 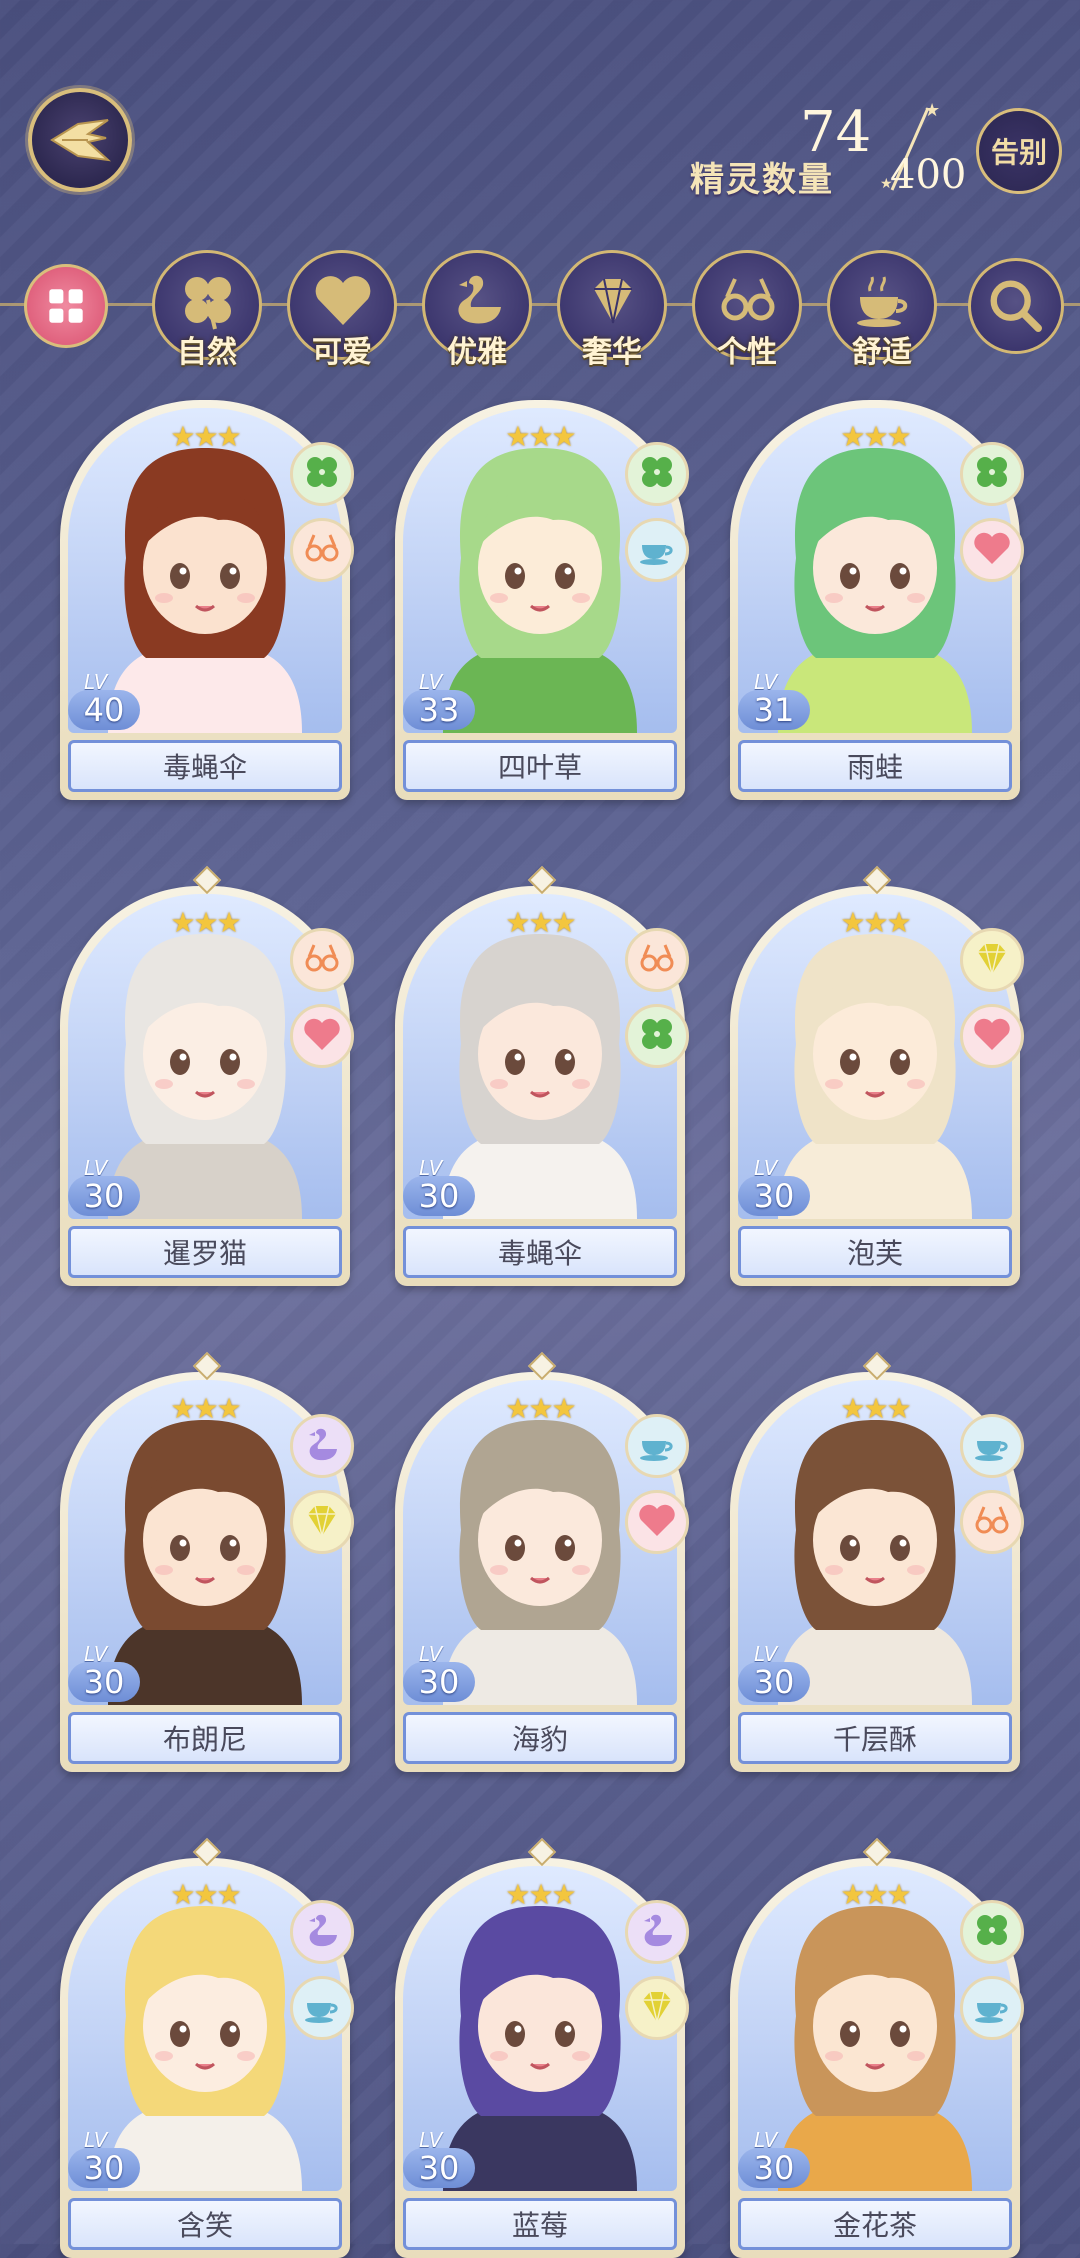 I want to click on spirit-card: ★★★ LV 30 布朗尼, so click(x=207, y=1561).